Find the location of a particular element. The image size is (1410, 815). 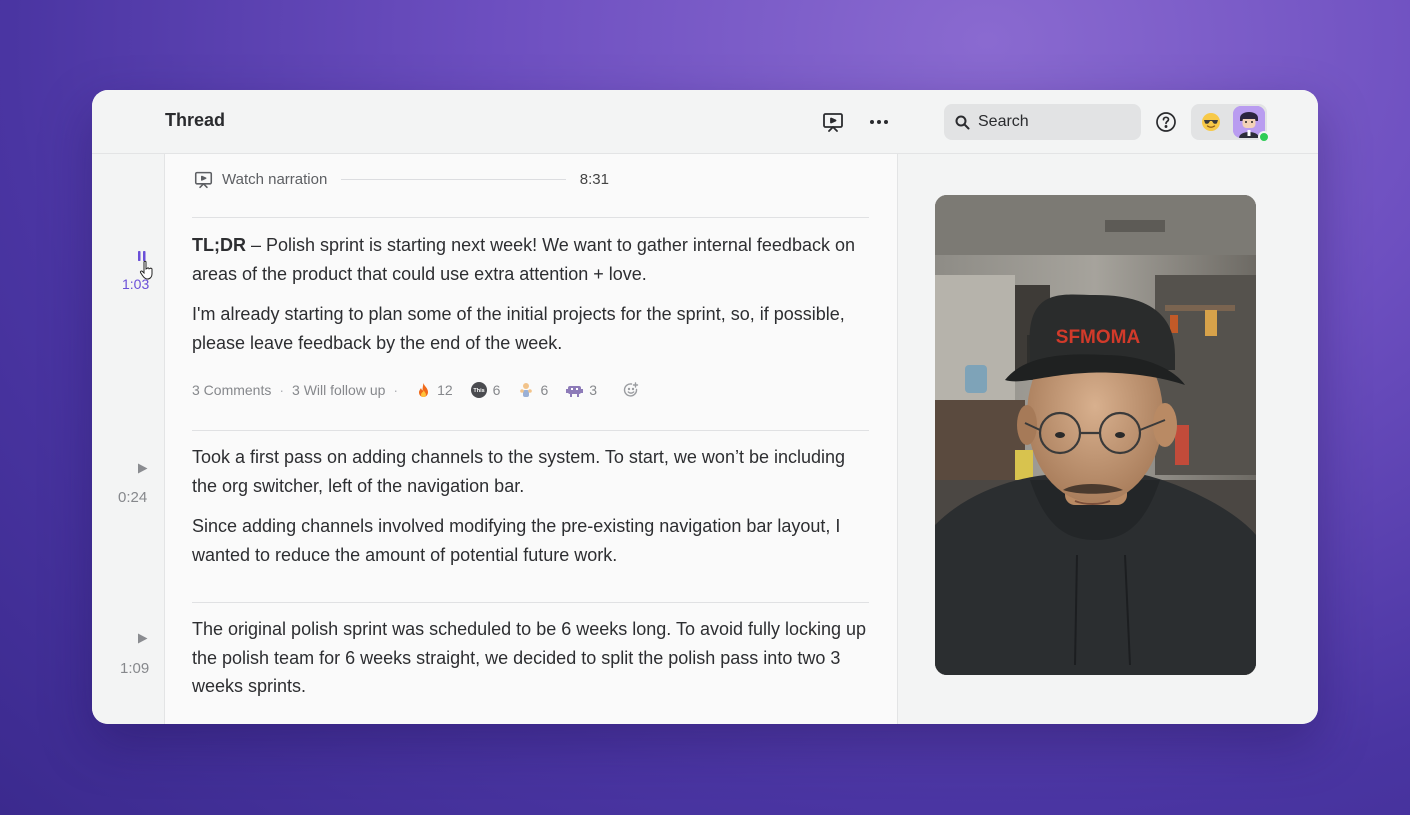

reaction-count: 12 is located at coordinates (445, 390).